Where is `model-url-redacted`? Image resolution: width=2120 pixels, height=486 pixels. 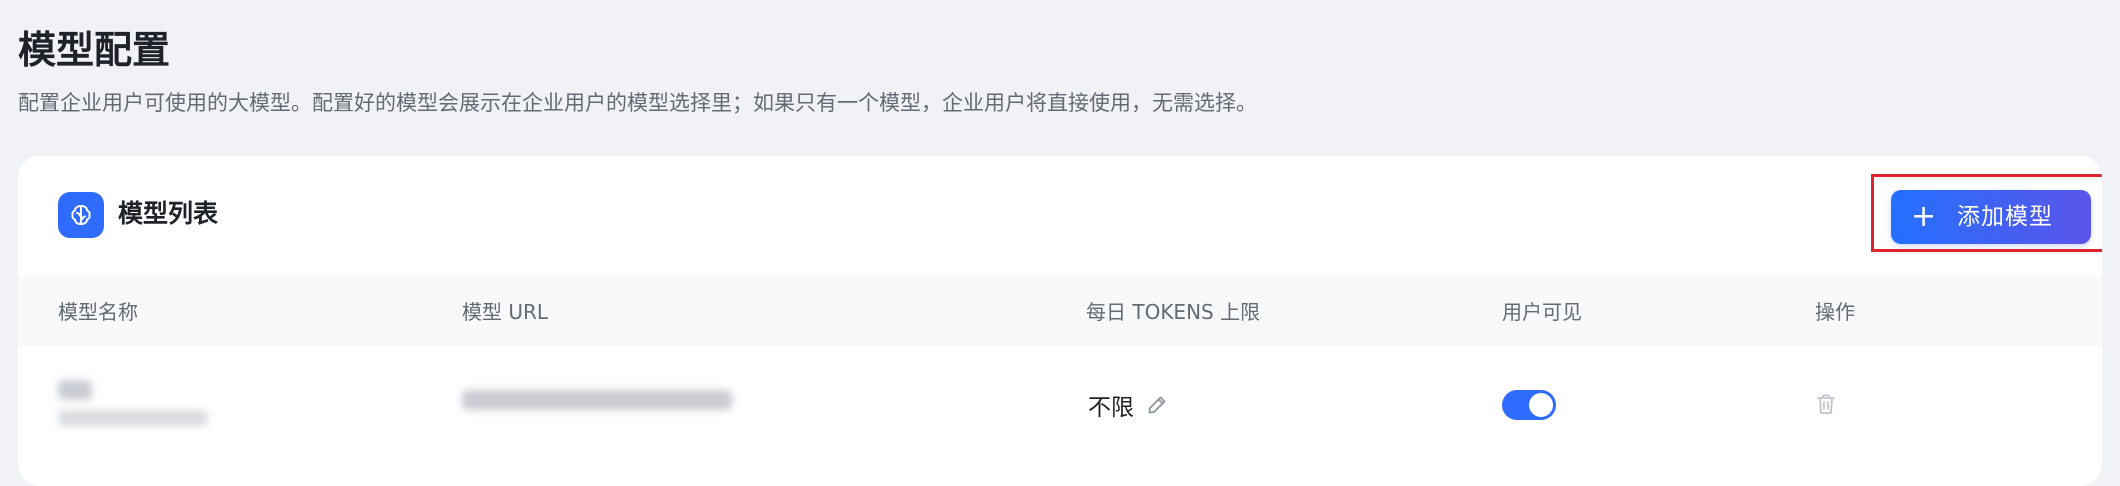 model-url-redacted is located at coordinates (597, 400).